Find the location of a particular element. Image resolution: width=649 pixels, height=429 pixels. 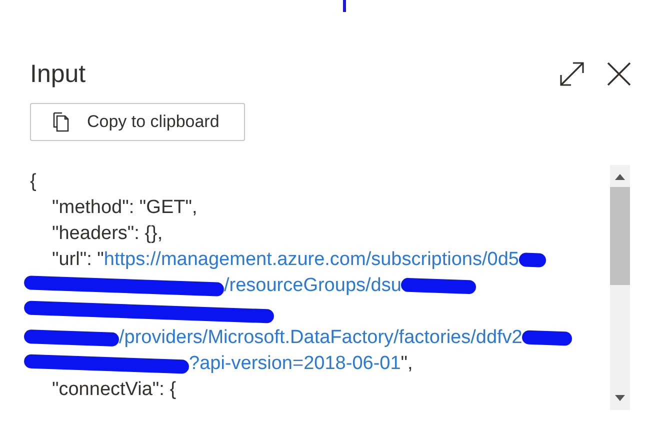

code-text: "connectVia": { is located at coordinates (114, 390).